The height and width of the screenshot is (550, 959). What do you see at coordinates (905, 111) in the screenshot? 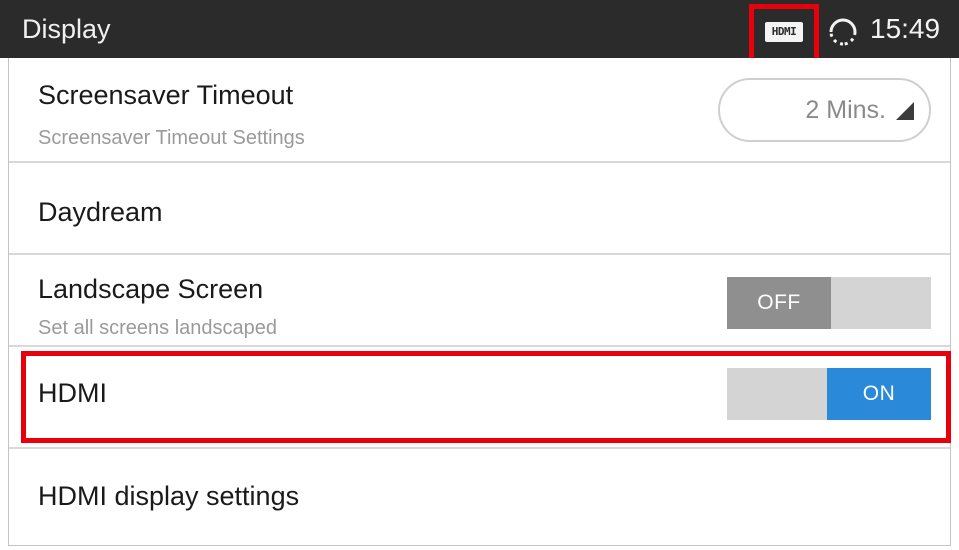
I see `dropdown-arrow-icon` at bounding box center [905, 111].